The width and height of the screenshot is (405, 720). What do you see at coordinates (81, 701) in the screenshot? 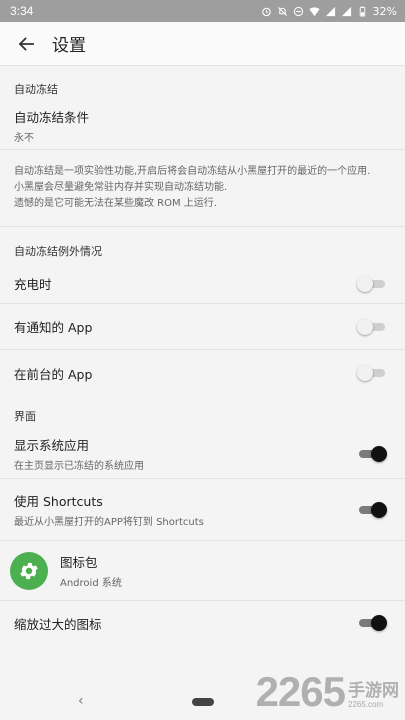
I see `nav-back-icon: ‹` at bounding box center [81, 701].